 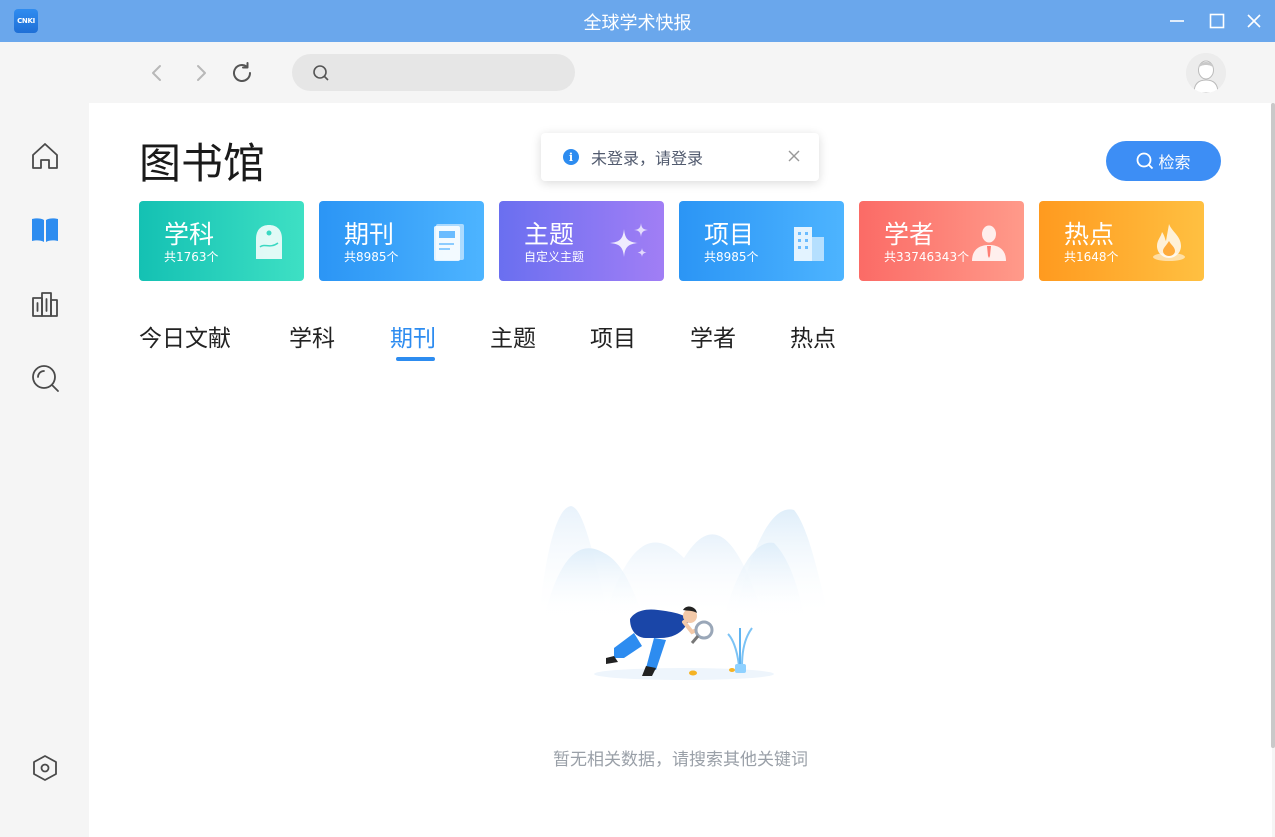 I want to click on card-title: 项目, so click(x=729, y=234).